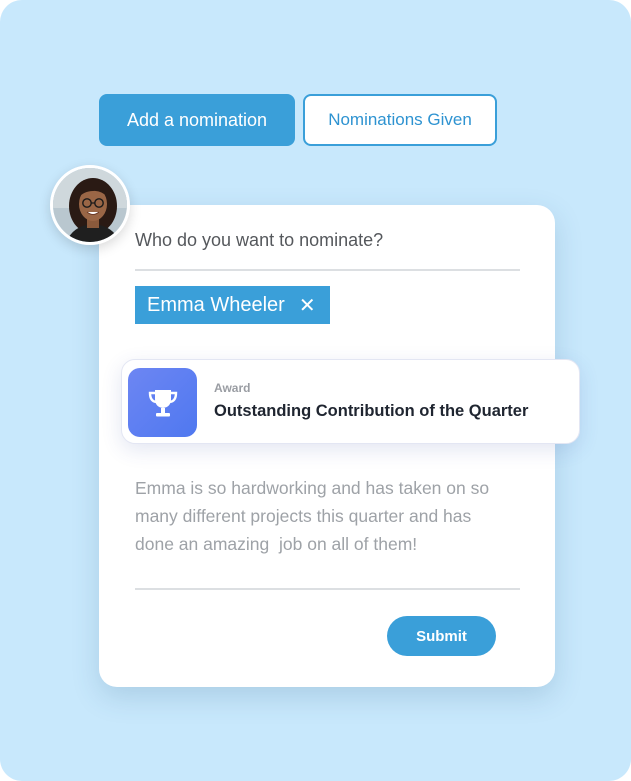  Describe the element at coordinates (327, 589) in the screenshot. I see `message-underline` at that location.